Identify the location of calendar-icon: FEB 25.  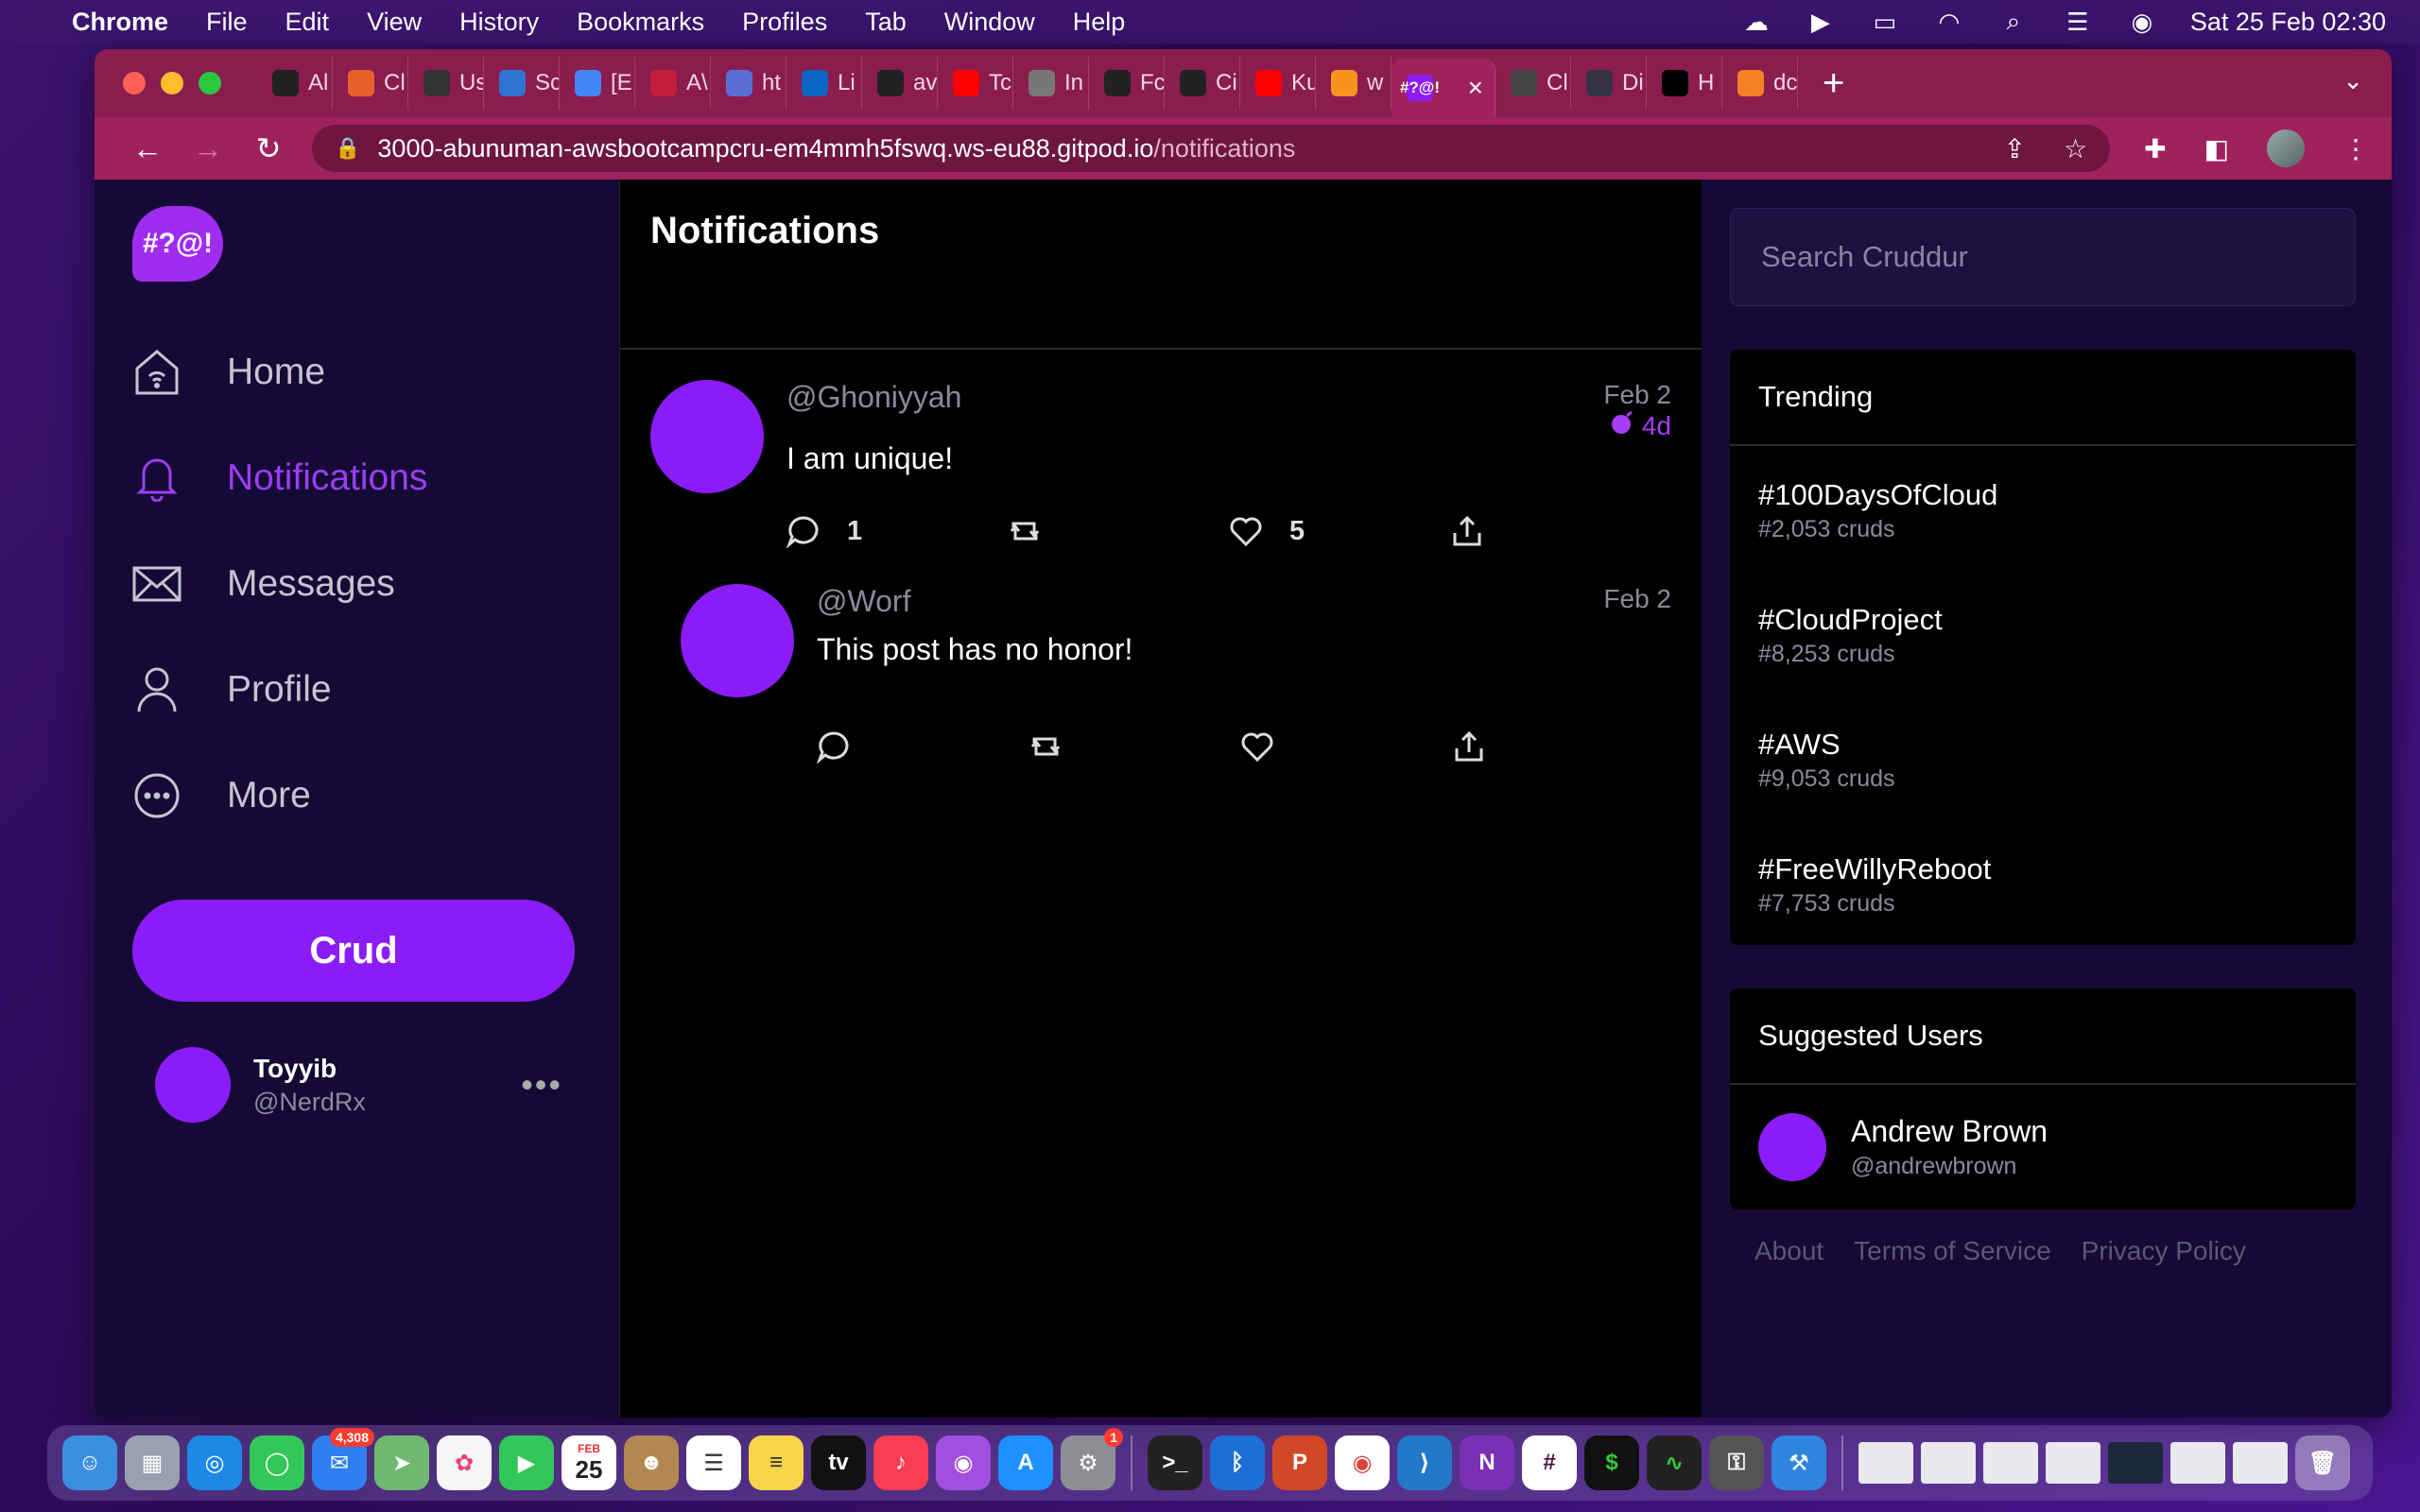
(589, 1462).